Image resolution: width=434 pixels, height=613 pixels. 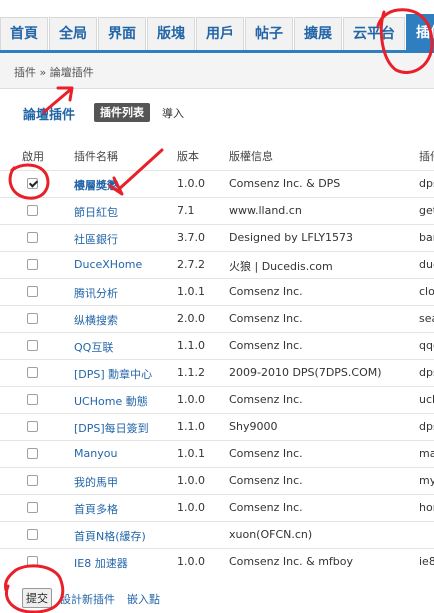 I want to click on nav-tab: 全局, so click(x=73, y=33).